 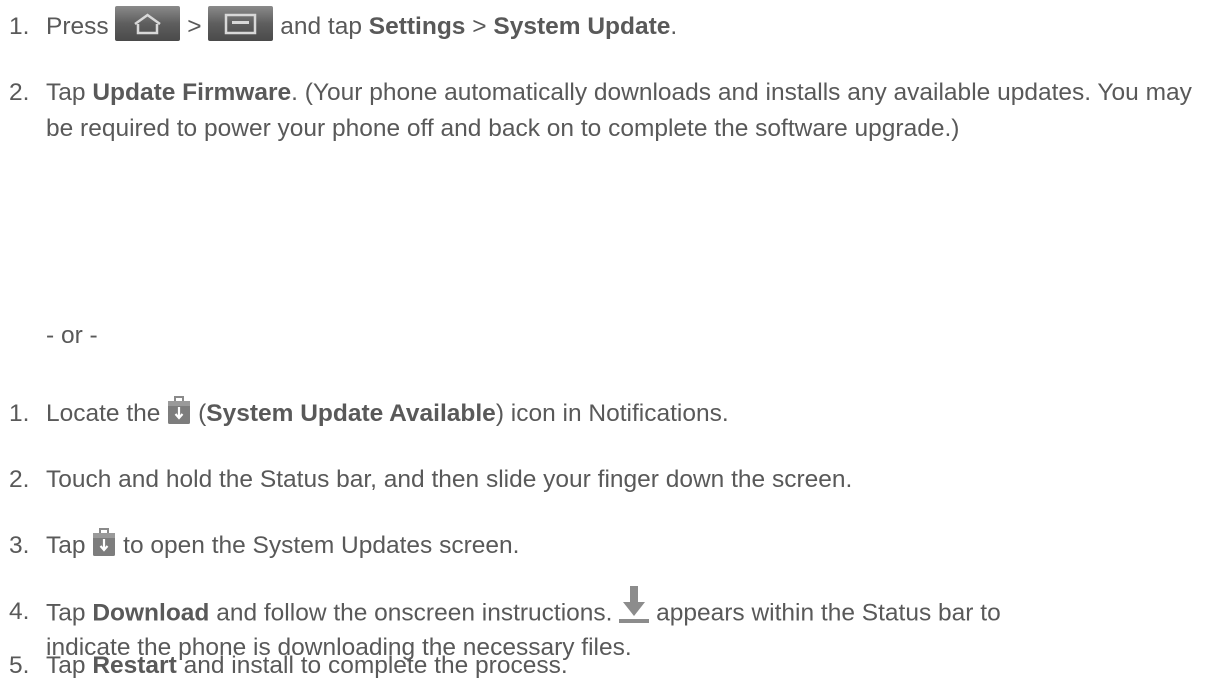 What do you see at coordinates (72, 335) in the screenshot?
I see `or-separator: - or -` at bounding box center [72, 335].